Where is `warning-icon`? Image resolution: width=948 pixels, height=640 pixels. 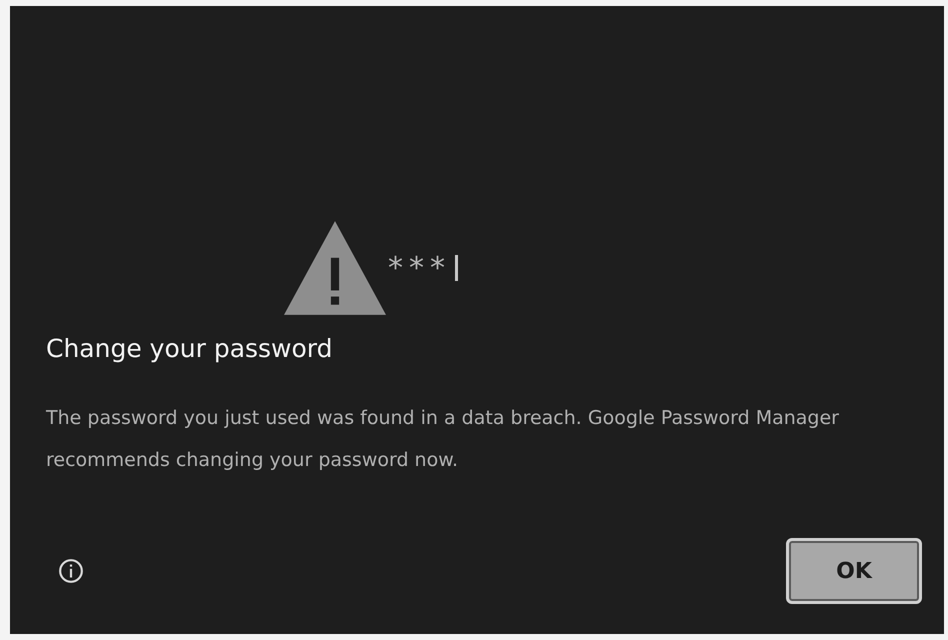
warning-icon is located at coordinates (335, 268).